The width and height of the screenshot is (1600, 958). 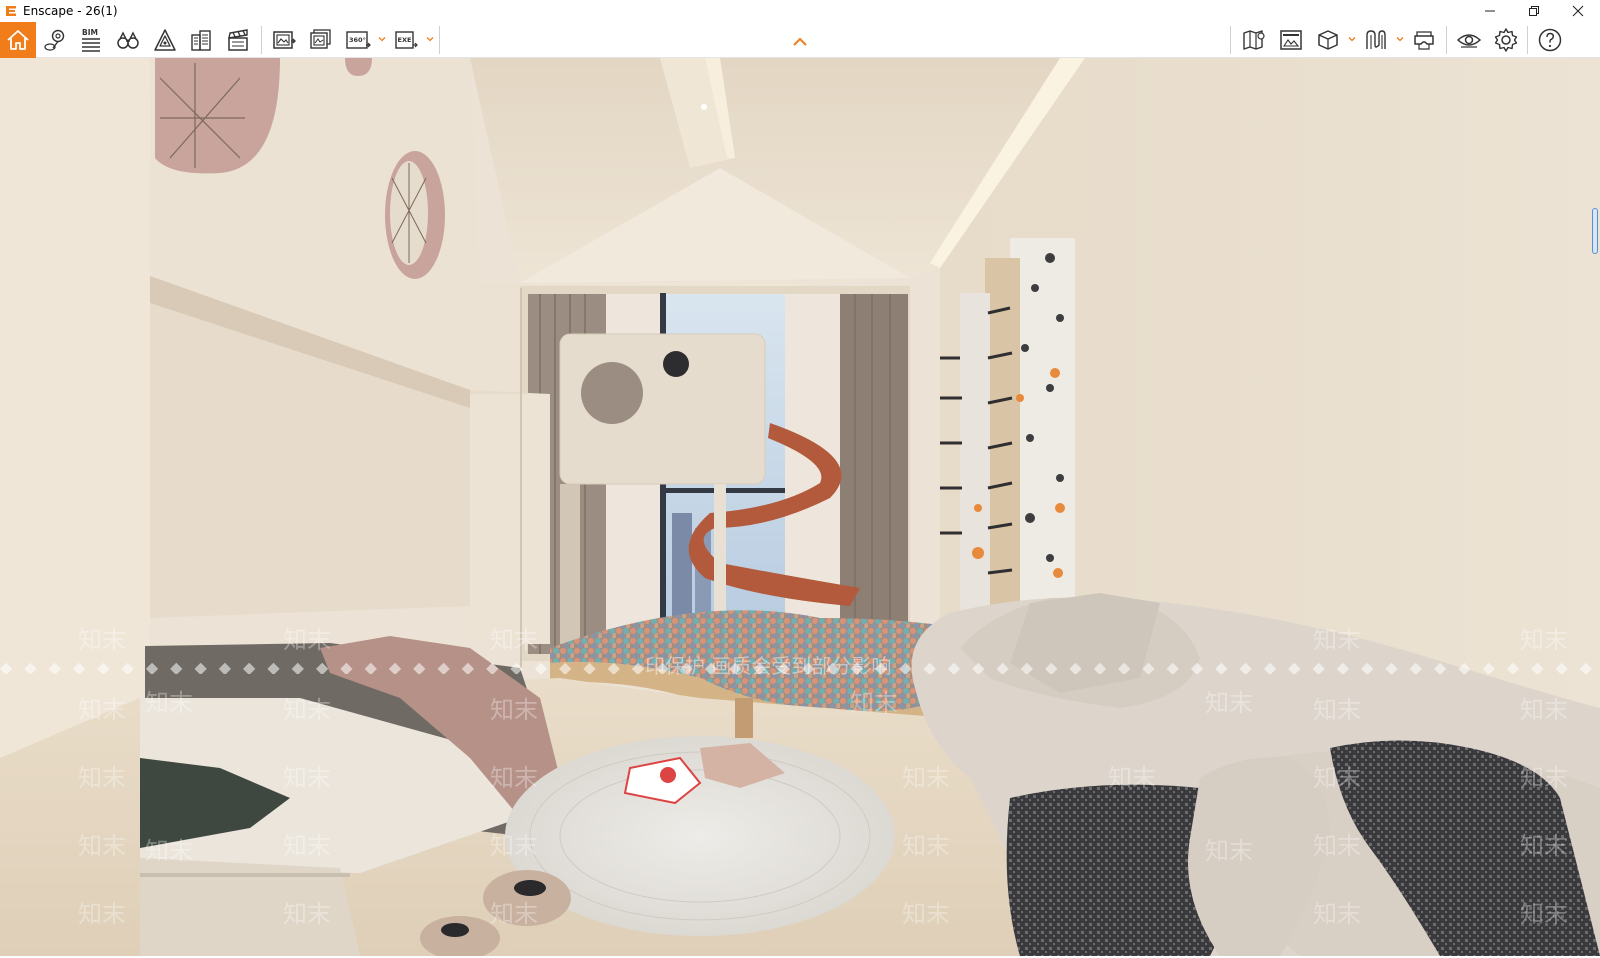 I want to click on minimize-icon, so click(x=1490, y=11).